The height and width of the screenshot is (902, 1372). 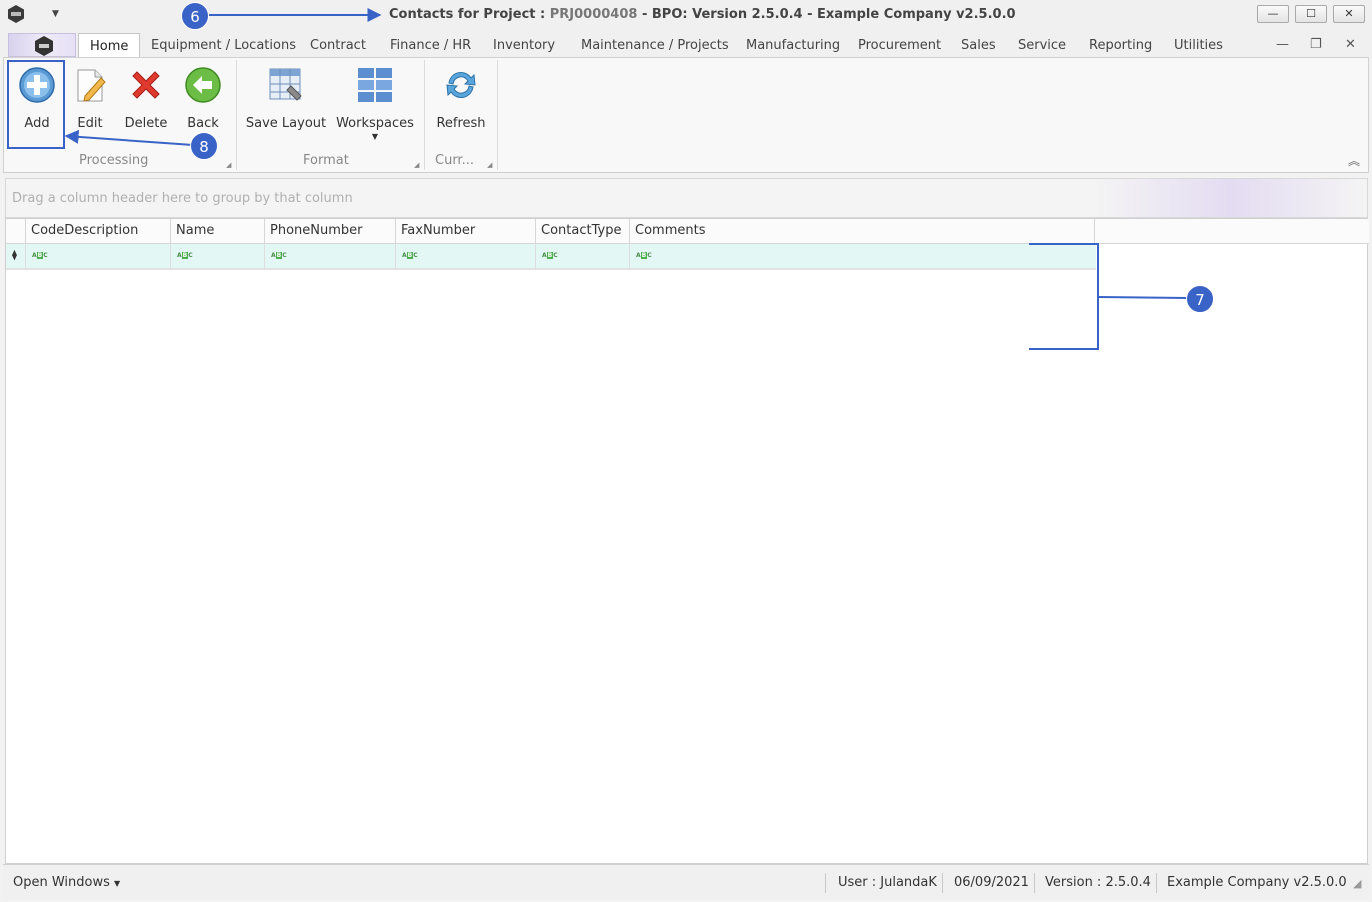 I want to click on tab-procurement: Procurement, so click(x=899, y=45).